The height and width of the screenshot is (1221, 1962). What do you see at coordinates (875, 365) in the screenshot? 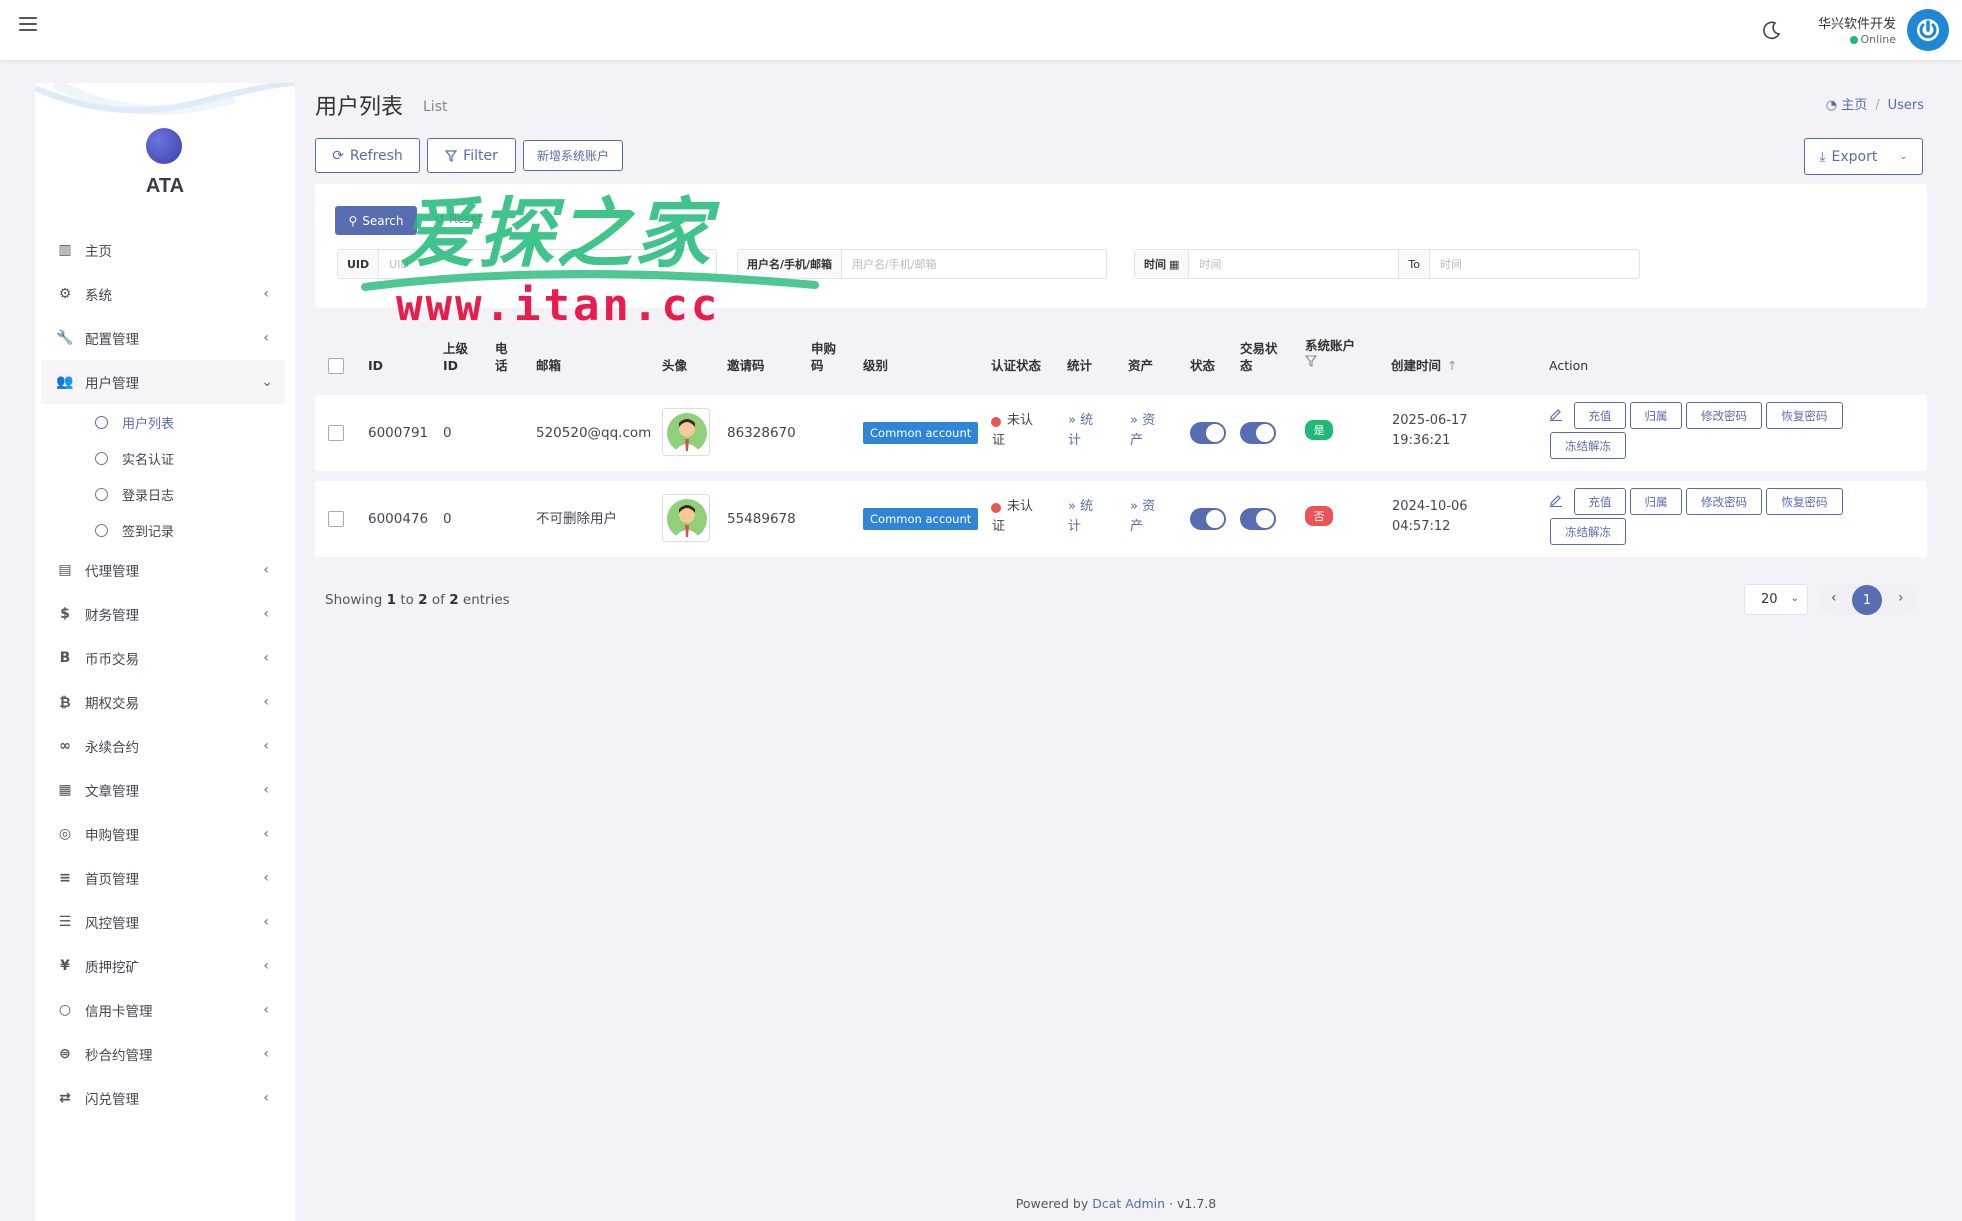
I see `th-level: 级别` at bounding box center [875, 365].